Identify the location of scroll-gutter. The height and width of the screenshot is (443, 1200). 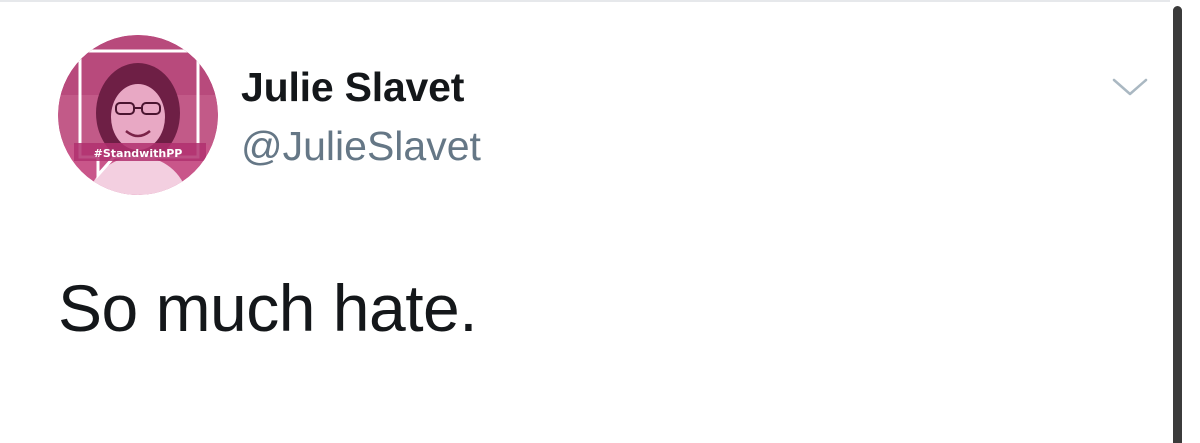
(1185, 221).